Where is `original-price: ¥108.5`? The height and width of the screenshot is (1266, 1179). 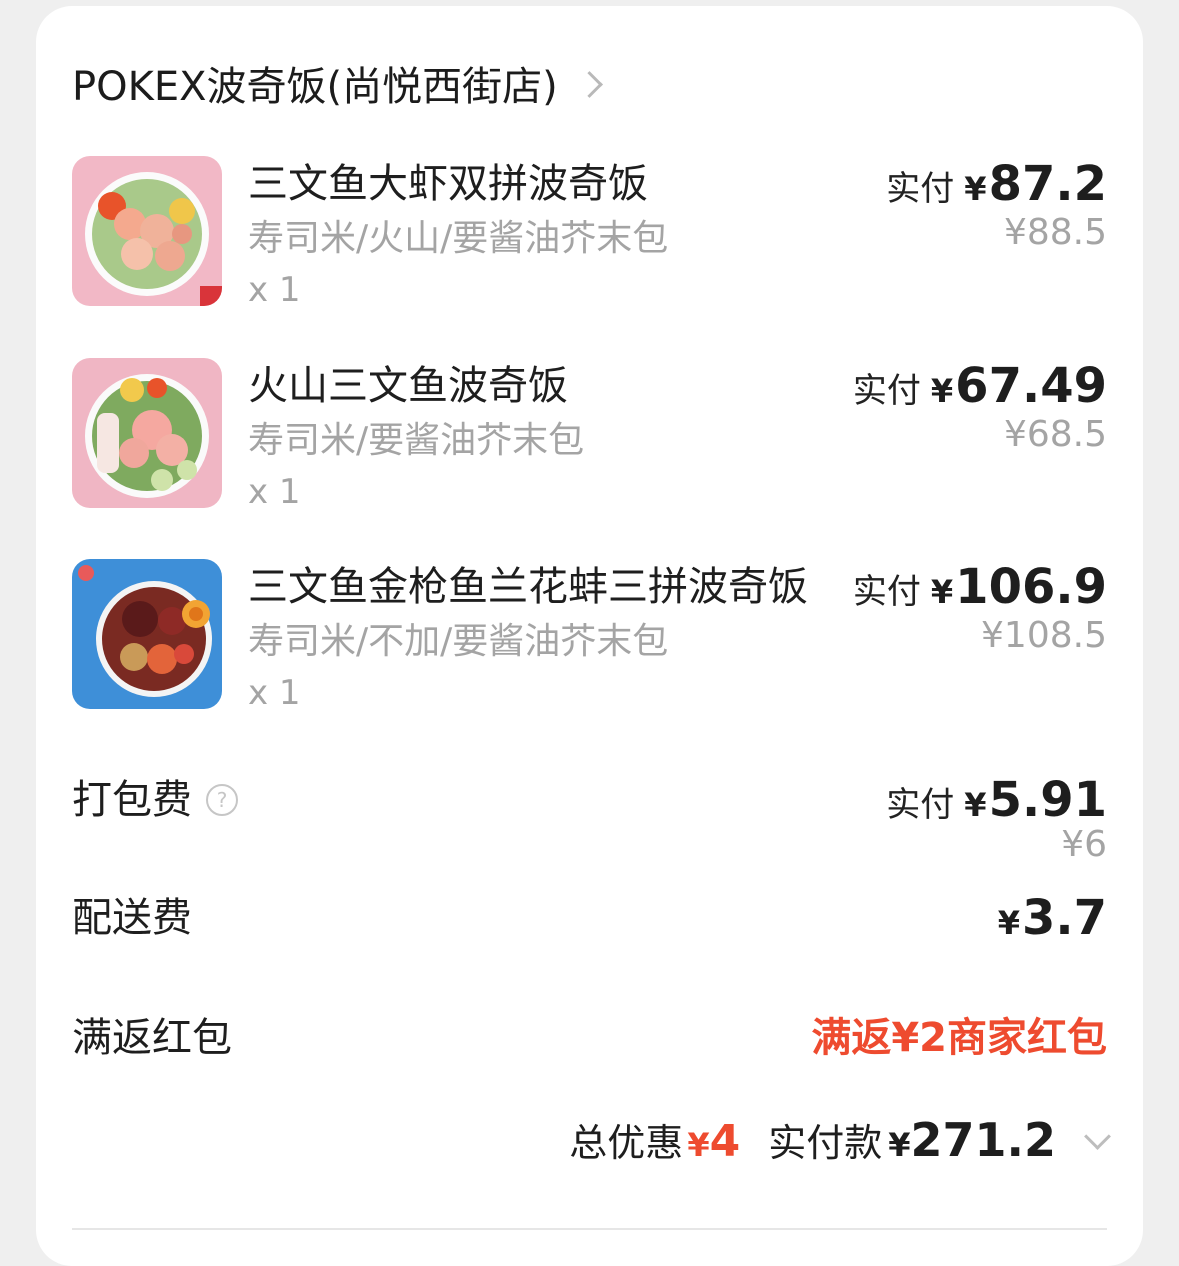 original-price: ¥108.5 is located at coordinates (1044, 635).